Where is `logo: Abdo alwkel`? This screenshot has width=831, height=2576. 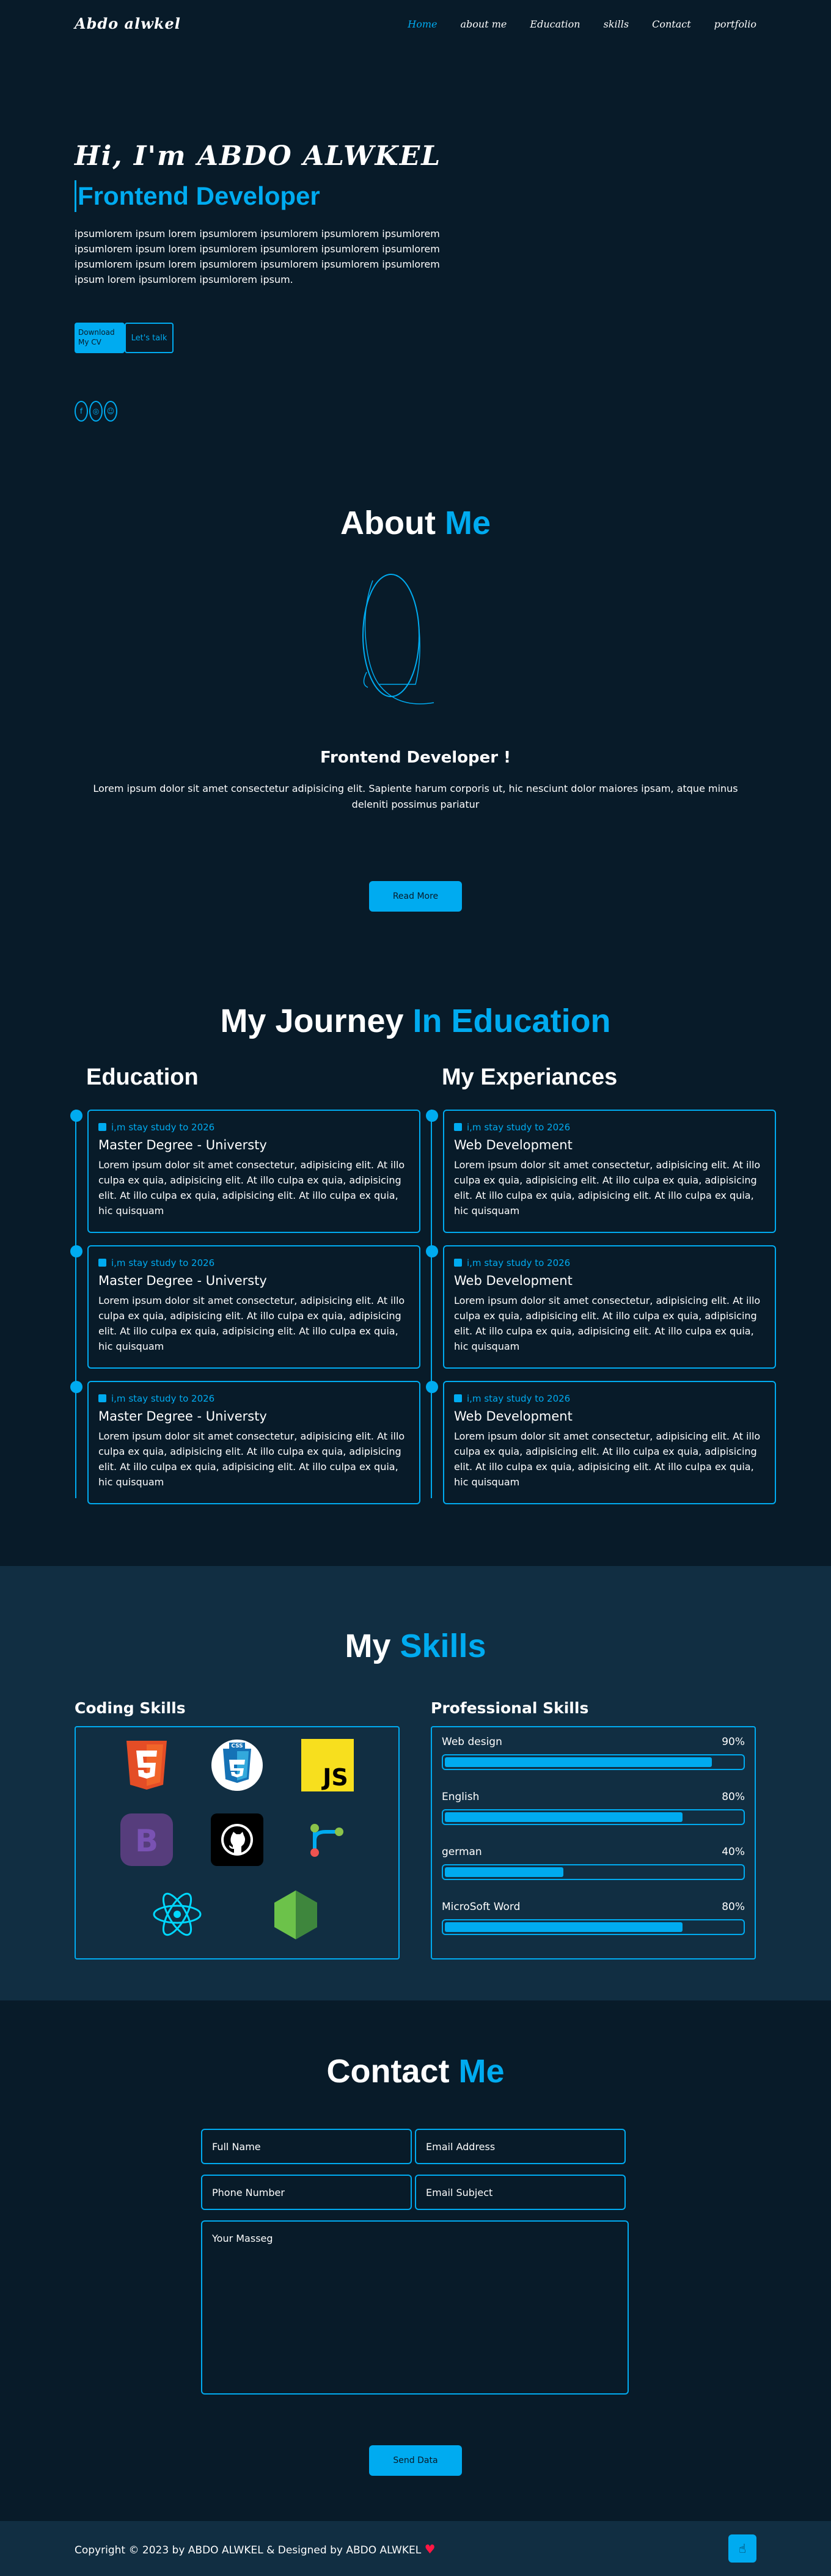
logo: Abdo alwkel is located at coordinates (128, 23).